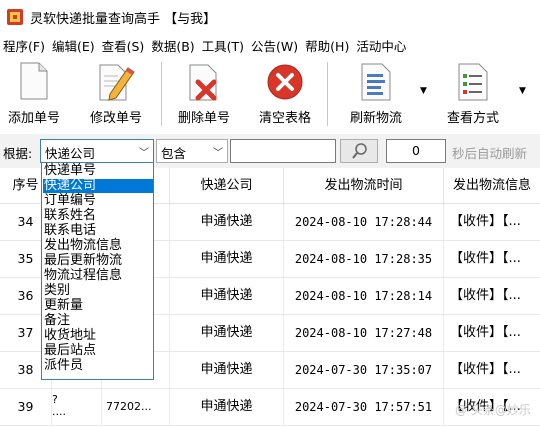  What do you see at coordinates (192, 151) in the screenshot?
I see `match-select: 包含 ﹀` at bounding box center [192, 151].